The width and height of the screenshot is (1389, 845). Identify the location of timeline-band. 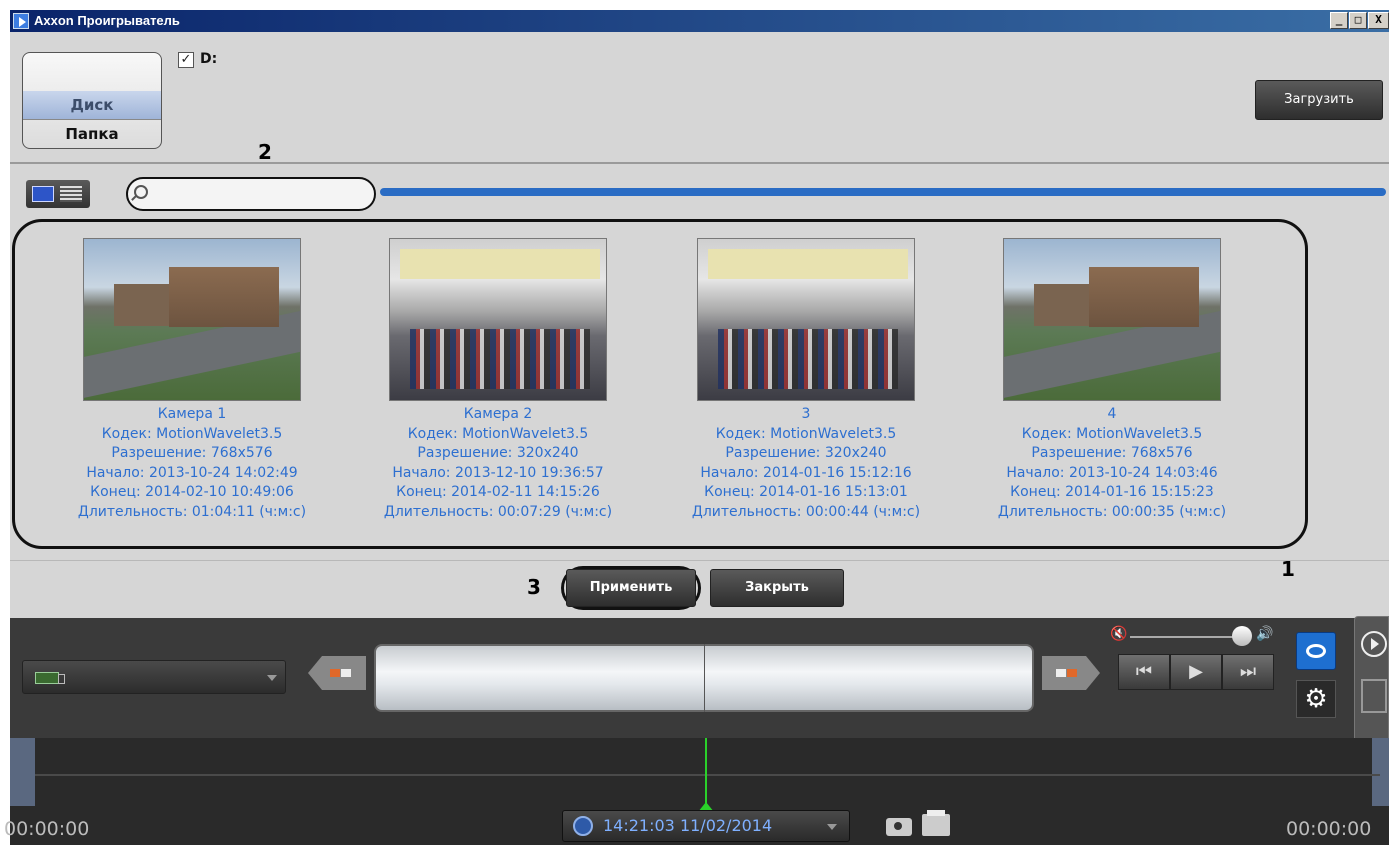
(707, 775).